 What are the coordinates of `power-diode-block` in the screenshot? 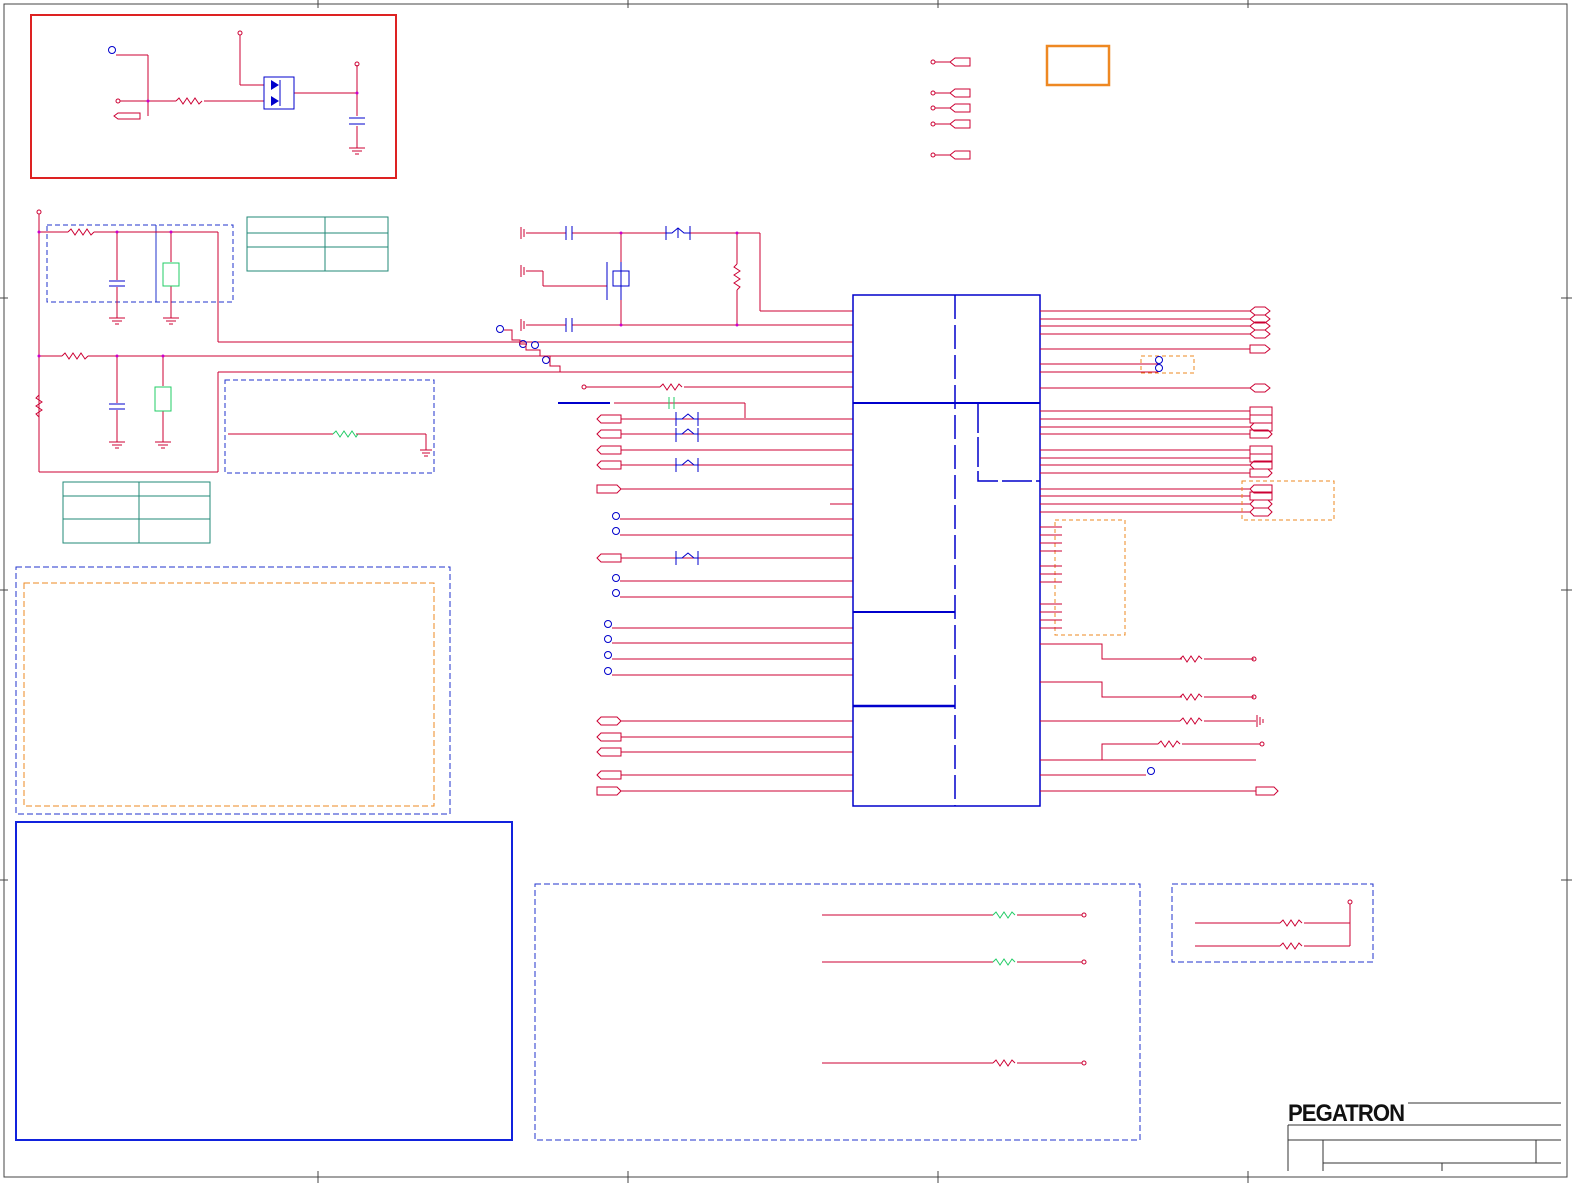 It's located at (213, 96).